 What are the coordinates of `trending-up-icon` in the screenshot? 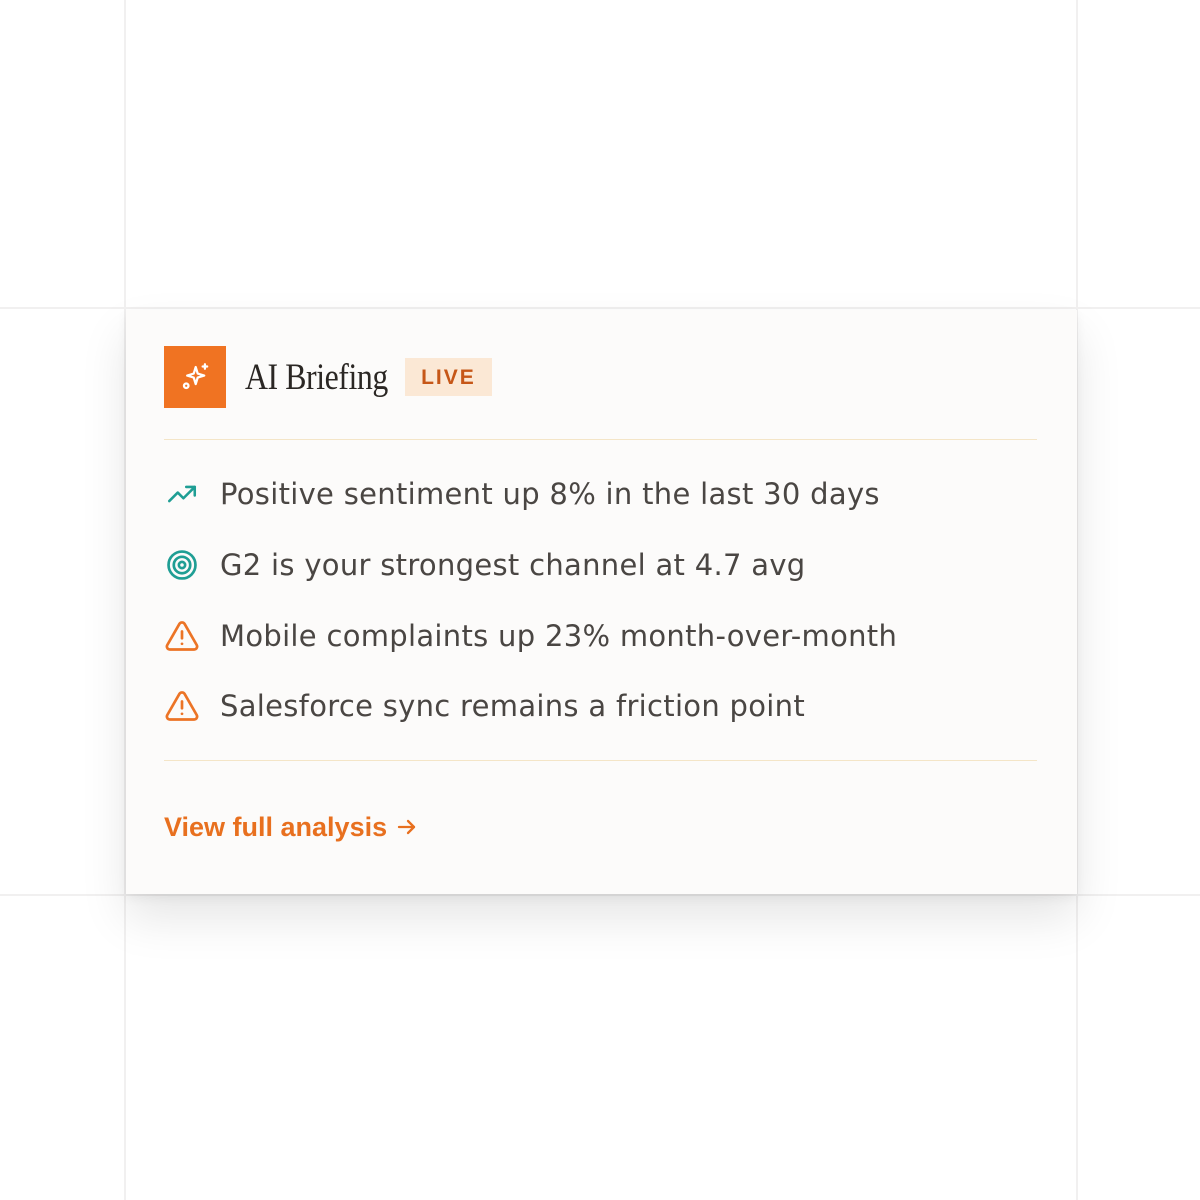 It's located at (182, 494).